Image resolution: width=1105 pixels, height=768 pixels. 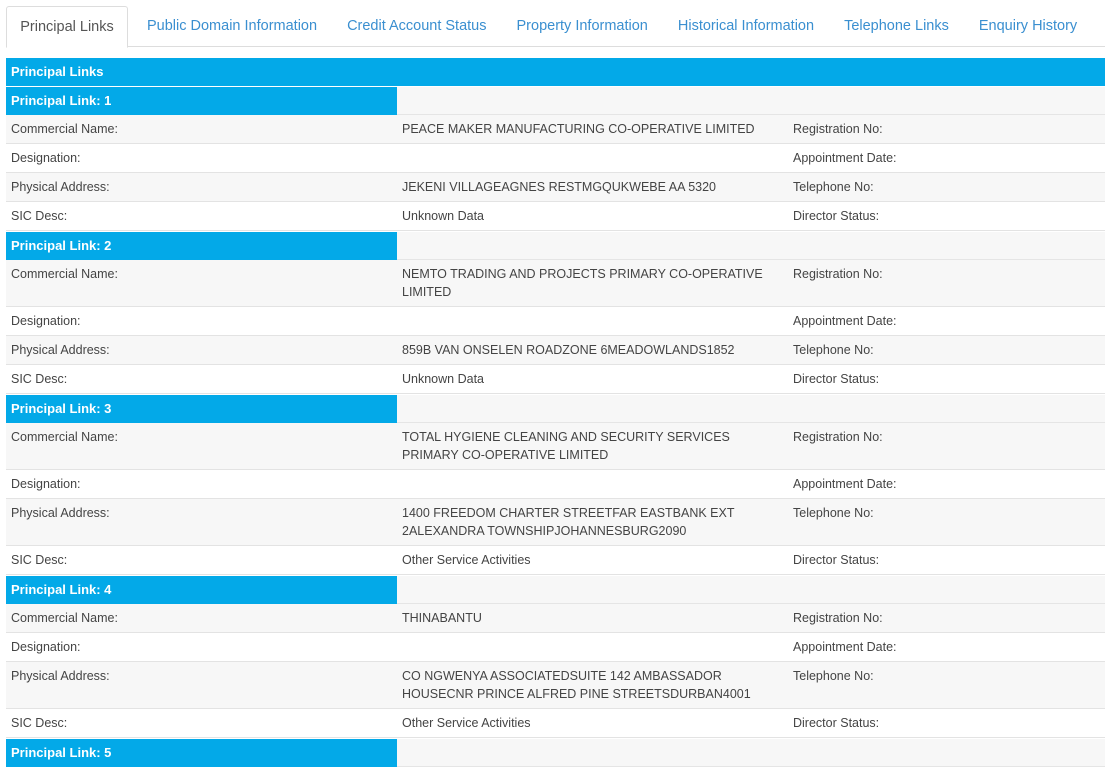 What do you see at coordinates (442, 618) in the screenshot?
I see `commercial-name-value: THINABANTU` at bounding box center [442, 618].